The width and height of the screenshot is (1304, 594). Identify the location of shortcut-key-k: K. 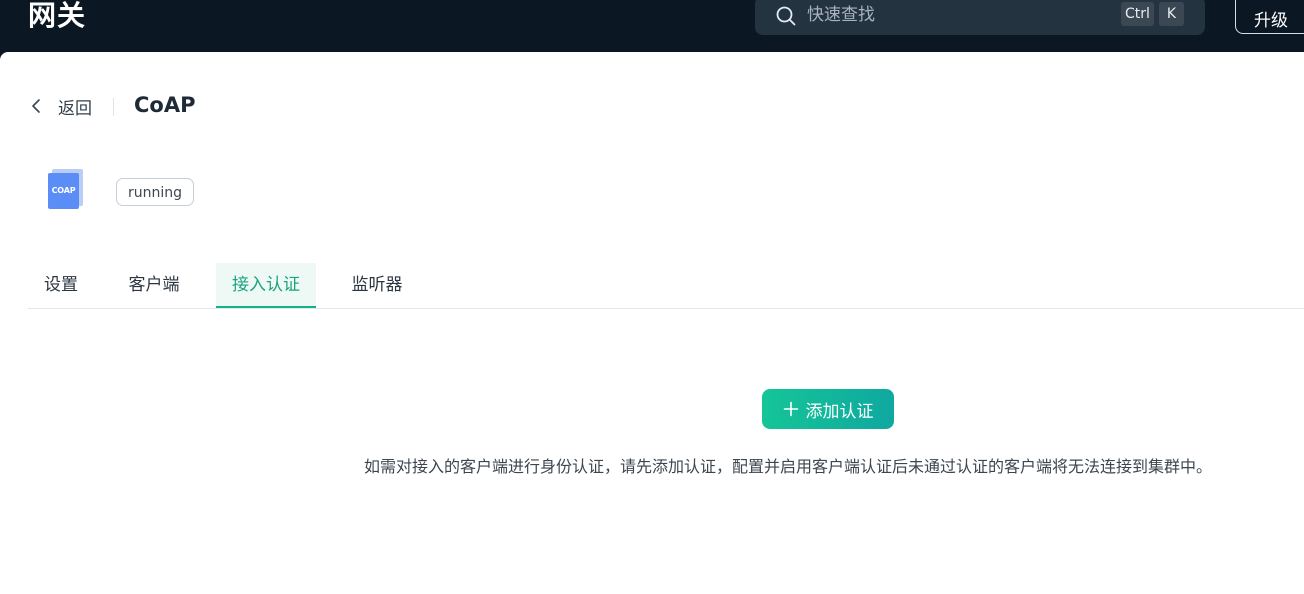
(1171, 14).